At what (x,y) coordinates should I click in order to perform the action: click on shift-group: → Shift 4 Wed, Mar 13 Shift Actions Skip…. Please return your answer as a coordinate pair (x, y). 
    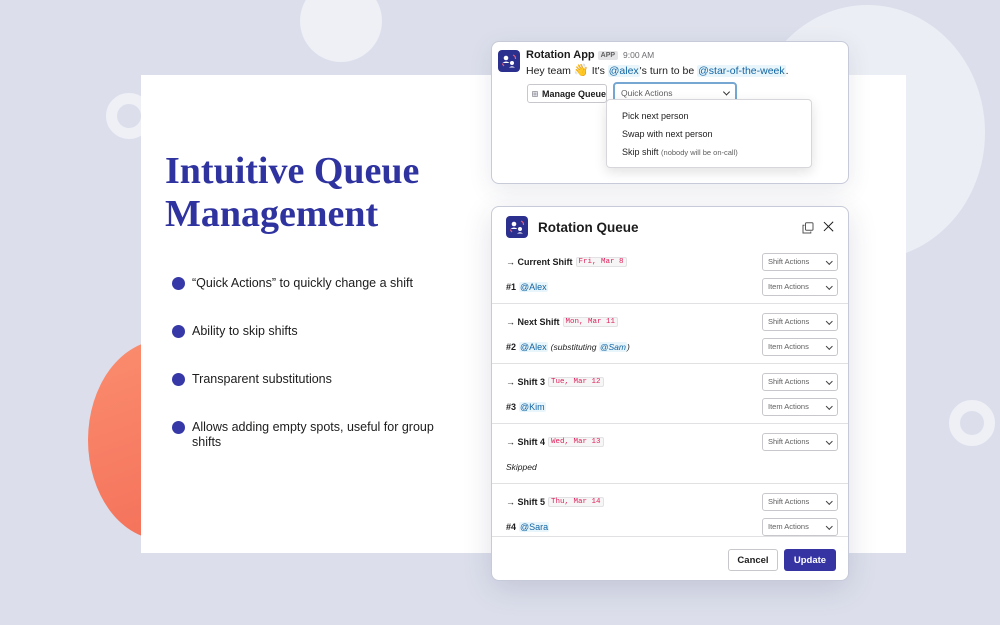
    Looking at the image, I should click on (670, 456).